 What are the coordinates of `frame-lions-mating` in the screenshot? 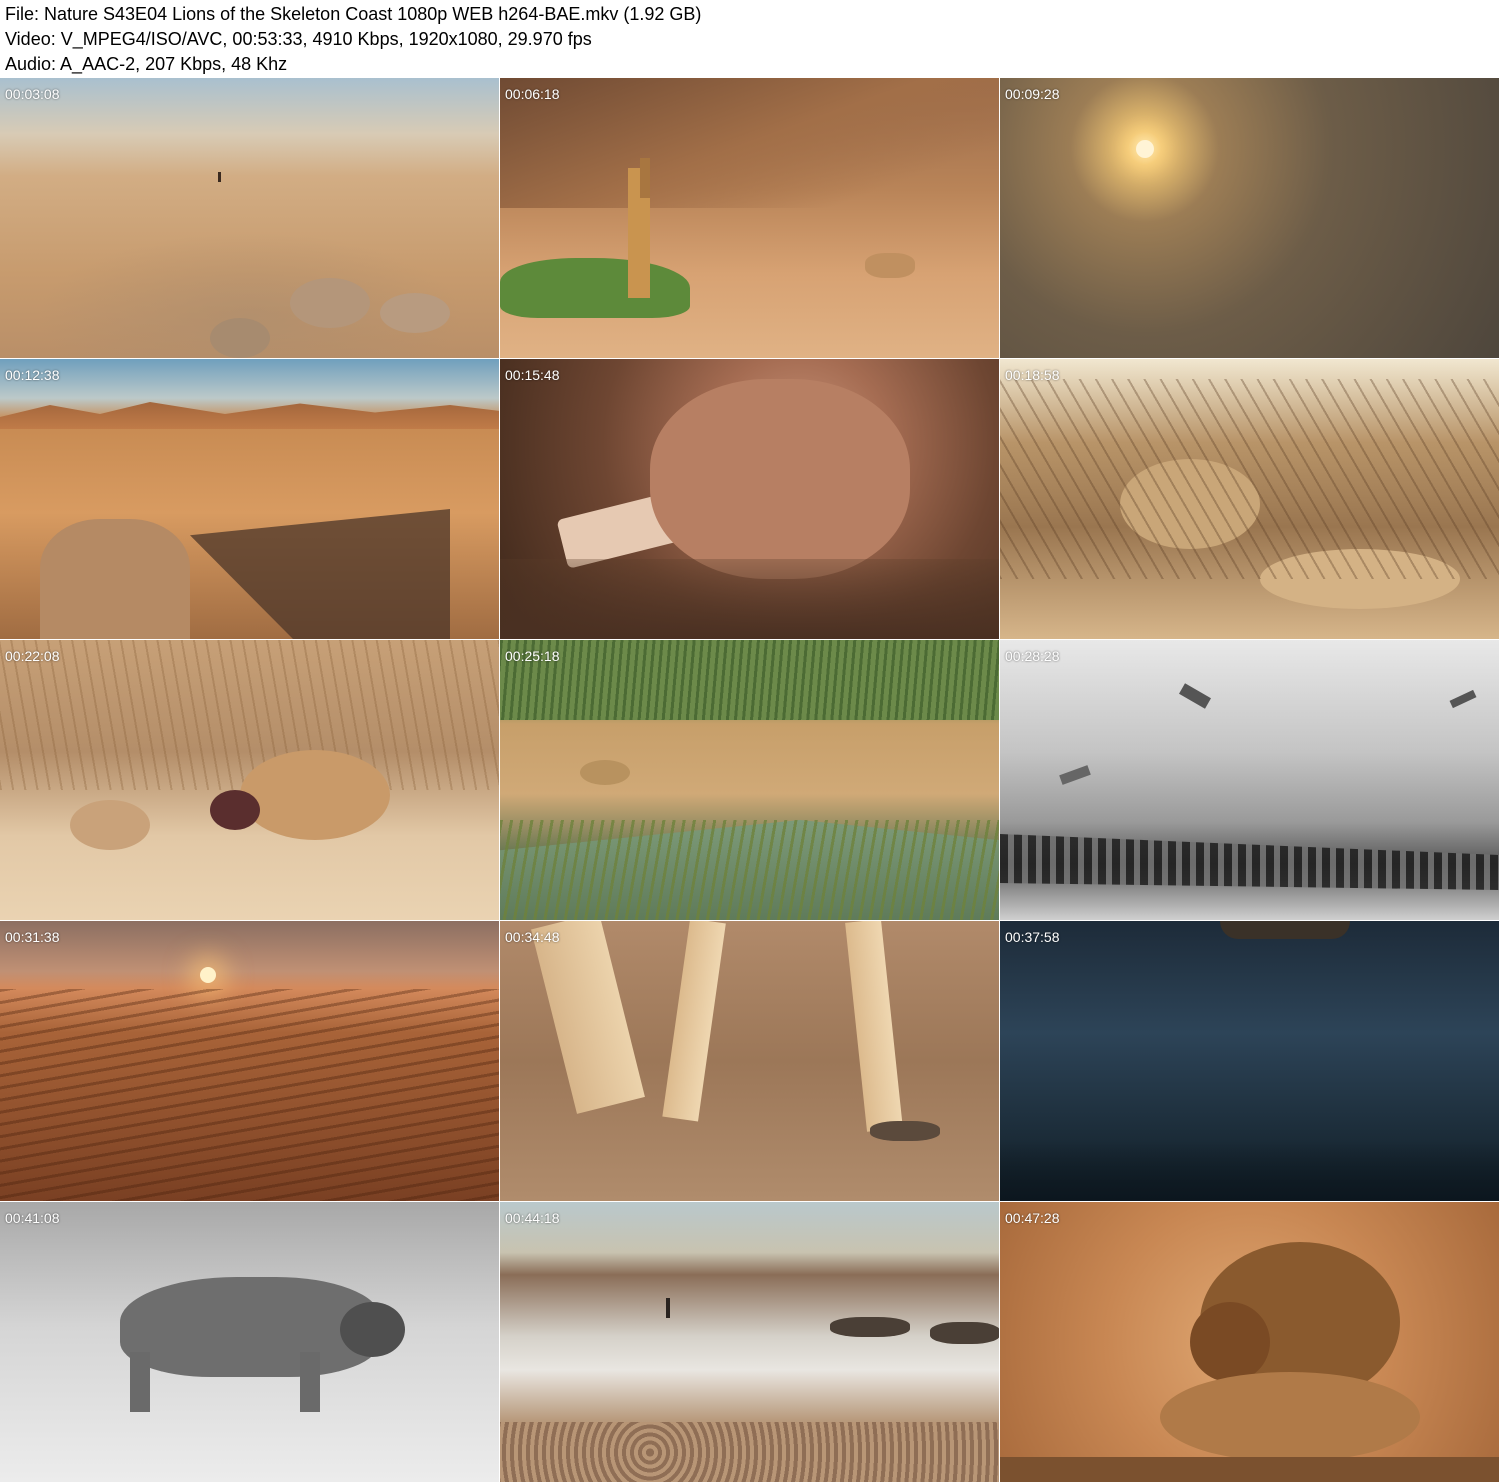 It's located at (1249, 1342).